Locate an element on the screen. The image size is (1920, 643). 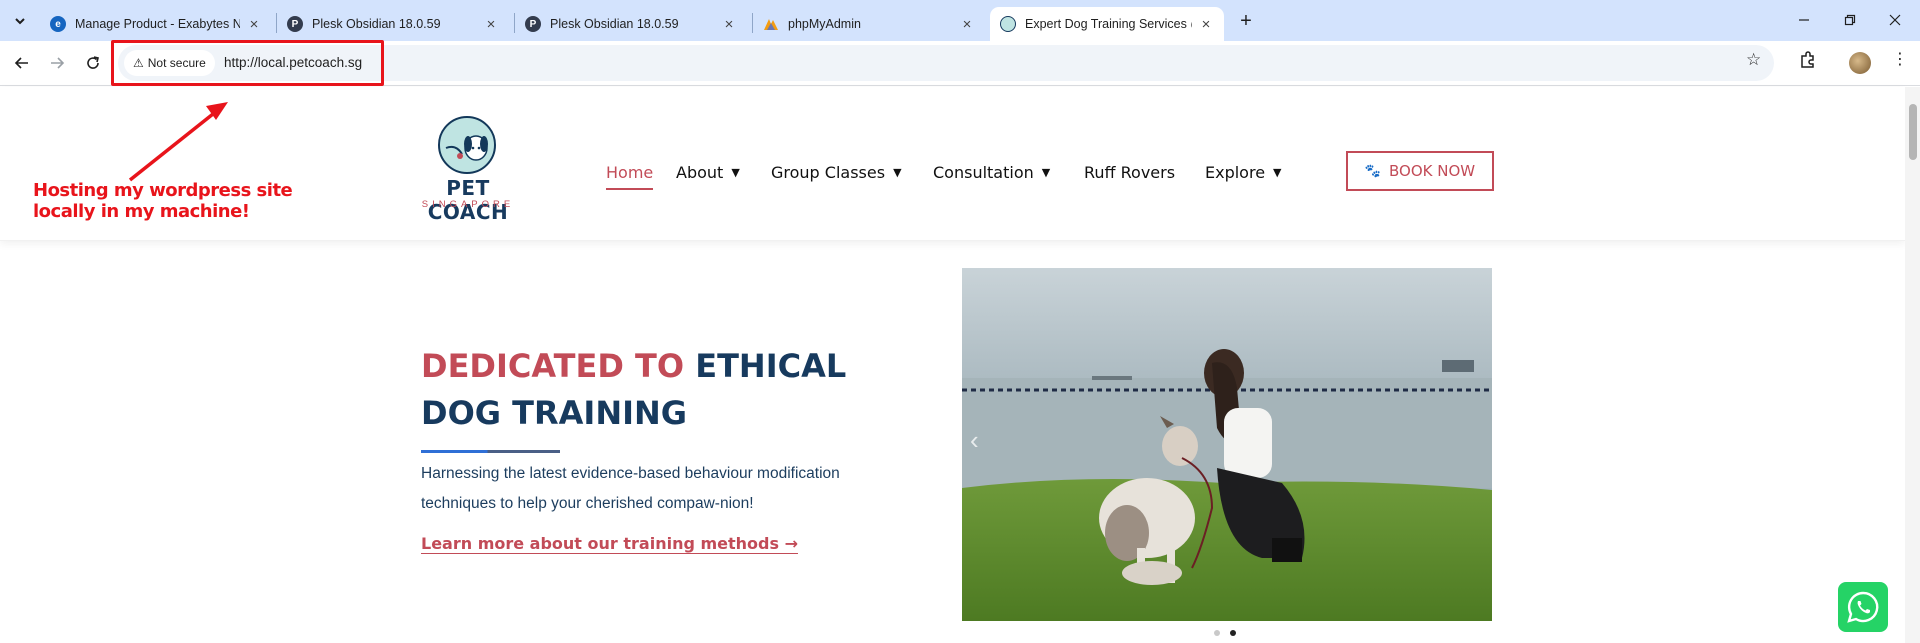
whatsapp-icon is located at coordinates (1863, 607).